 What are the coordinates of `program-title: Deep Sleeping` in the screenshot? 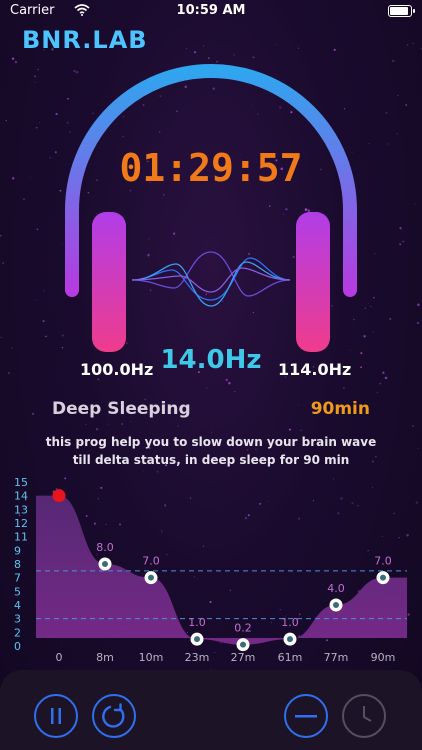 It's located at (121, 409).